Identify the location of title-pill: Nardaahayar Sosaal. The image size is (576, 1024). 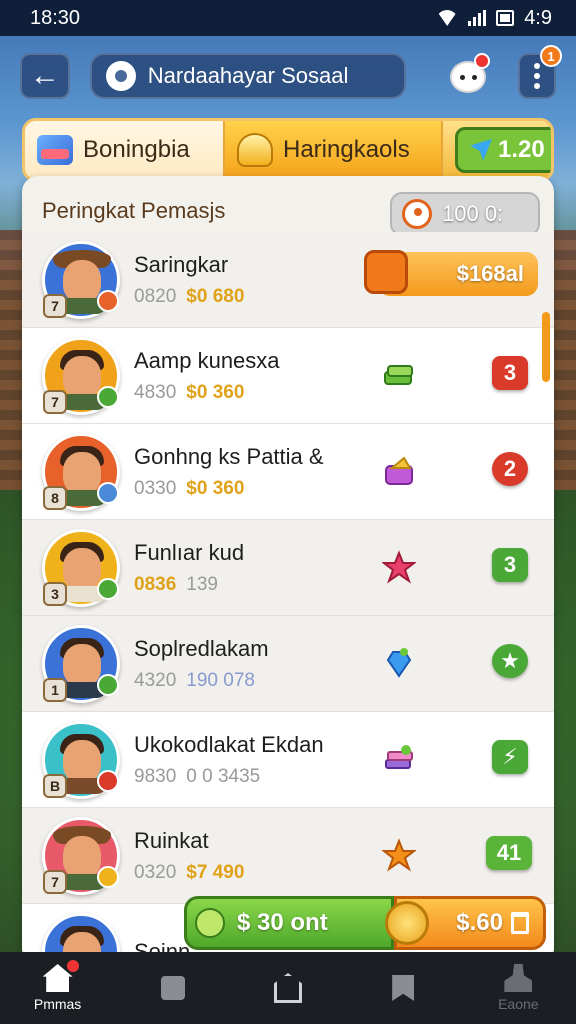
(247, 76).